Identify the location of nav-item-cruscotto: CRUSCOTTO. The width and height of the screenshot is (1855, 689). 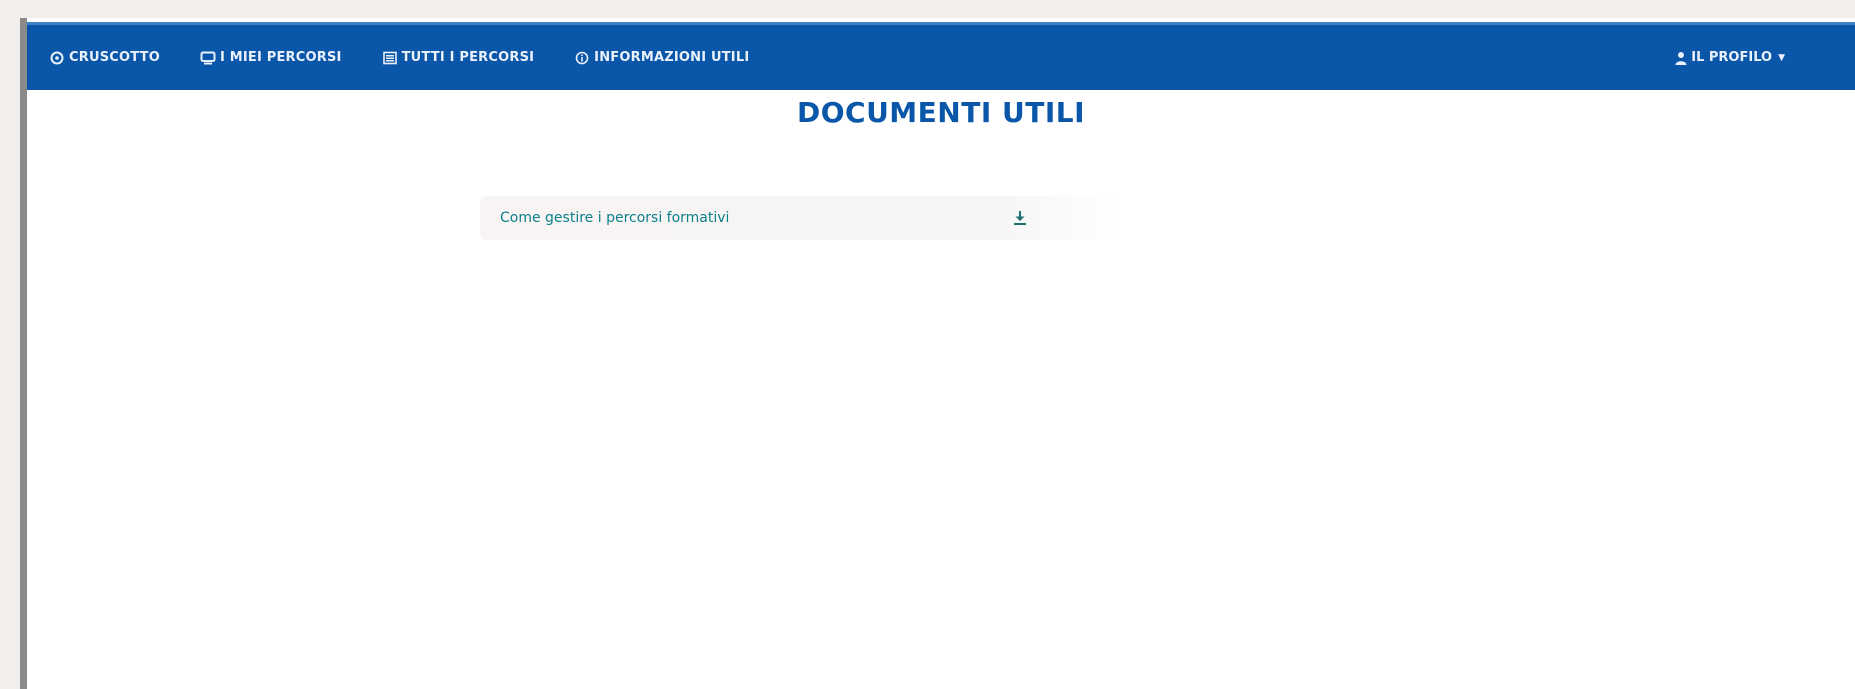
(104, 58).